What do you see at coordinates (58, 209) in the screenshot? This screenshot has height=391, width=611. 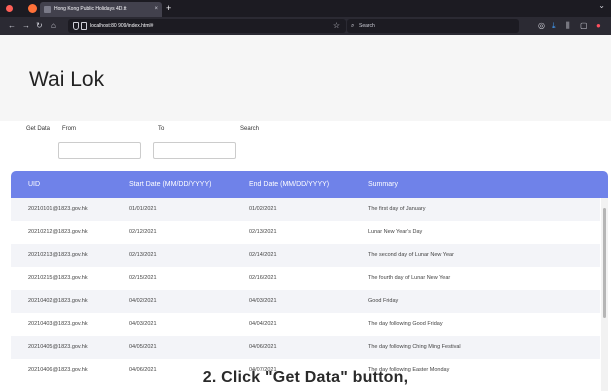 I see `cell-uid: 20210101@1823.gov.hk` at bounding box center [58, 209].